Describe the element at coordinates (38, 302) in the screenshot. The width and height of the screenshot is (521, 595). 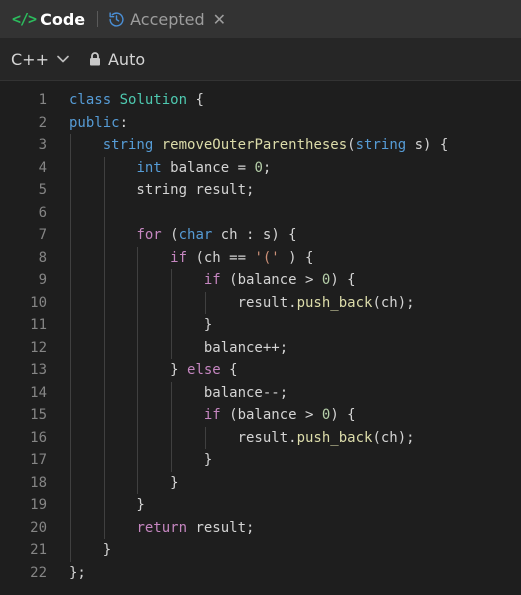
I see `line-number: 10` at that location.